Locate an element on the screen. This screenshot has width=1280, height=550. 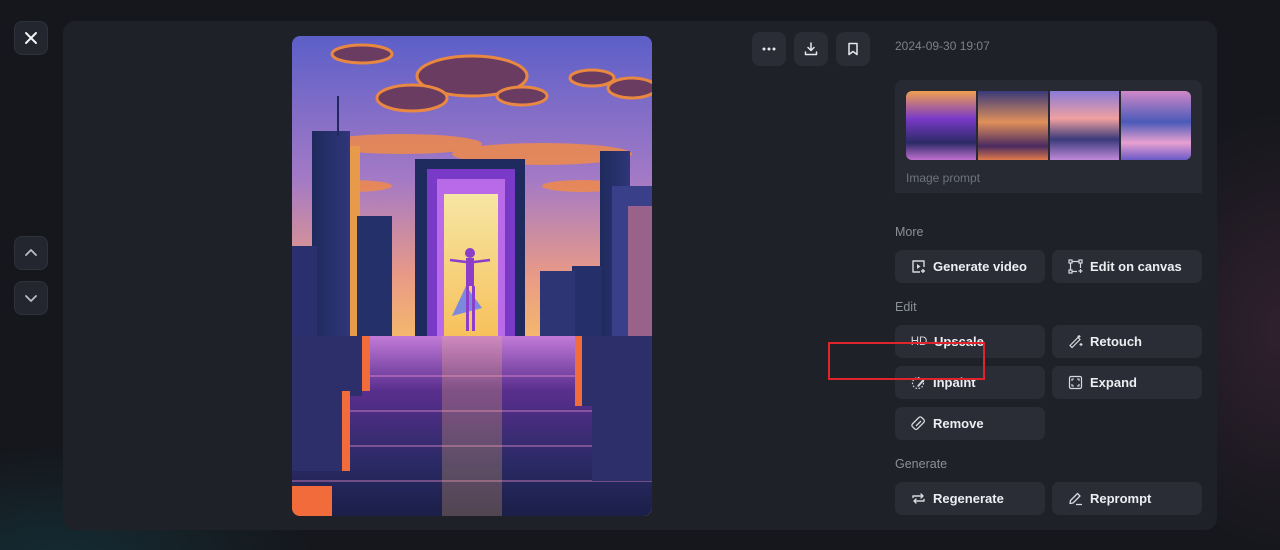
timestamp: 2024-09-30 19:07 is located at coordinates (942, 46).